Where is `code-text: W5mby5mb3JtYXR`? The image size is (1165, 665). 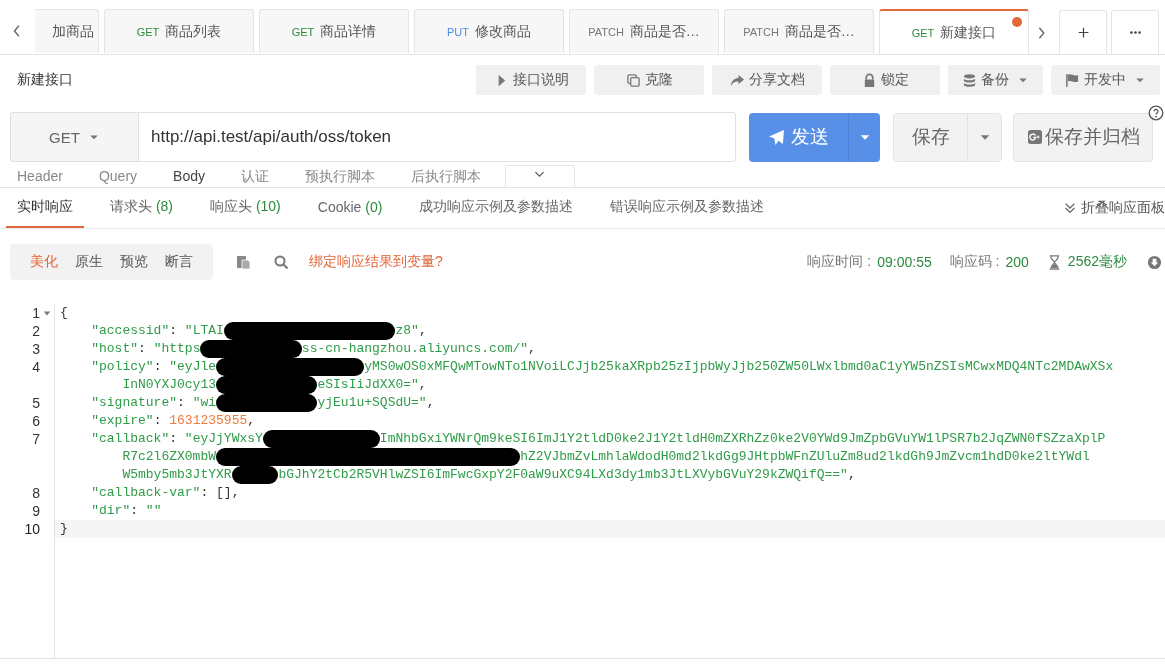
code-text: W5mby5mb3JtYXR is located at coordinates (177, 475).